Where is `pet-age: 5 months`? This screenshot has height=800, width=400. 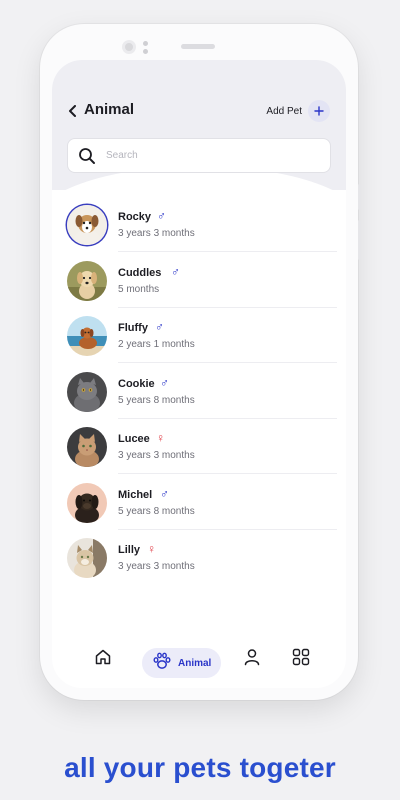
pet-age: 5 months is located at coordinates (139, 289).